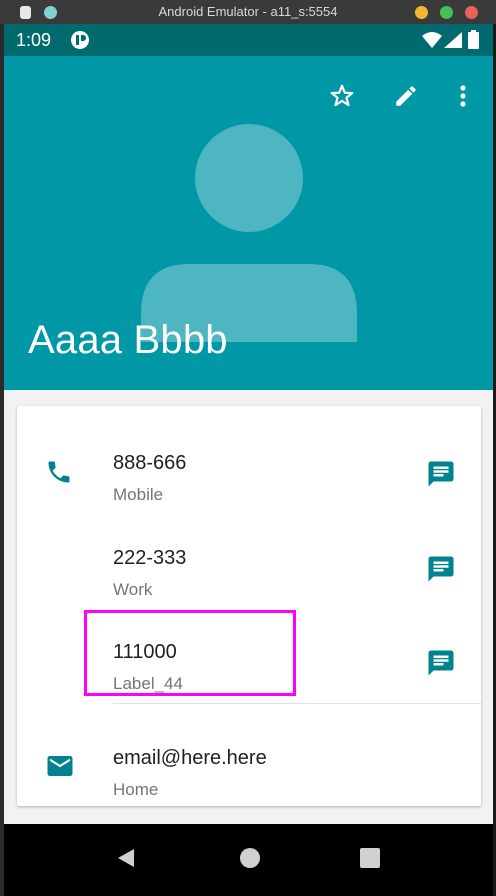 The width and height of the screenshot is (496, 896). I want to click on favorite-button, so click(342, 98).